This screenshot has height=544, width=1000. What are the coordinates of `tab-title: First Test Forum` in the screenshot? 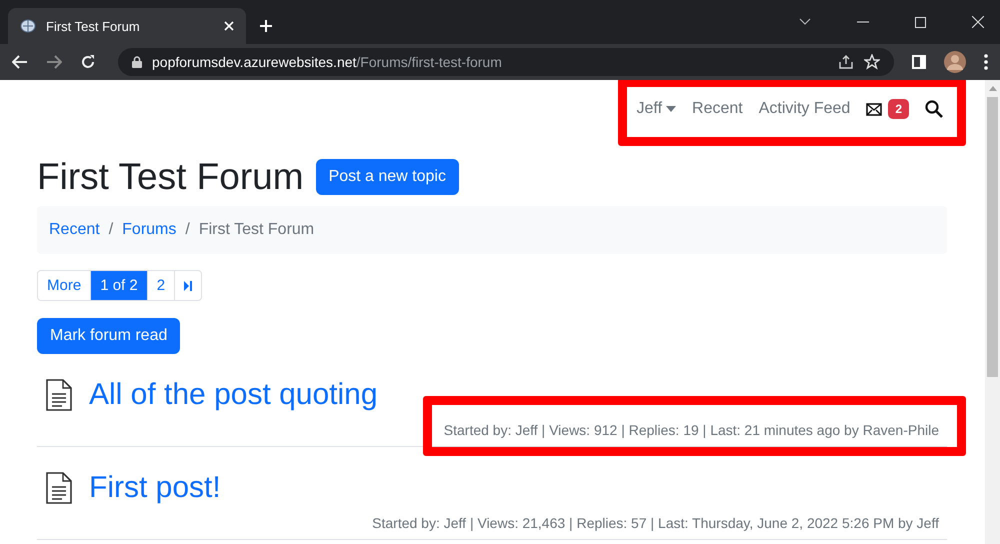 It's located at (93, 26).